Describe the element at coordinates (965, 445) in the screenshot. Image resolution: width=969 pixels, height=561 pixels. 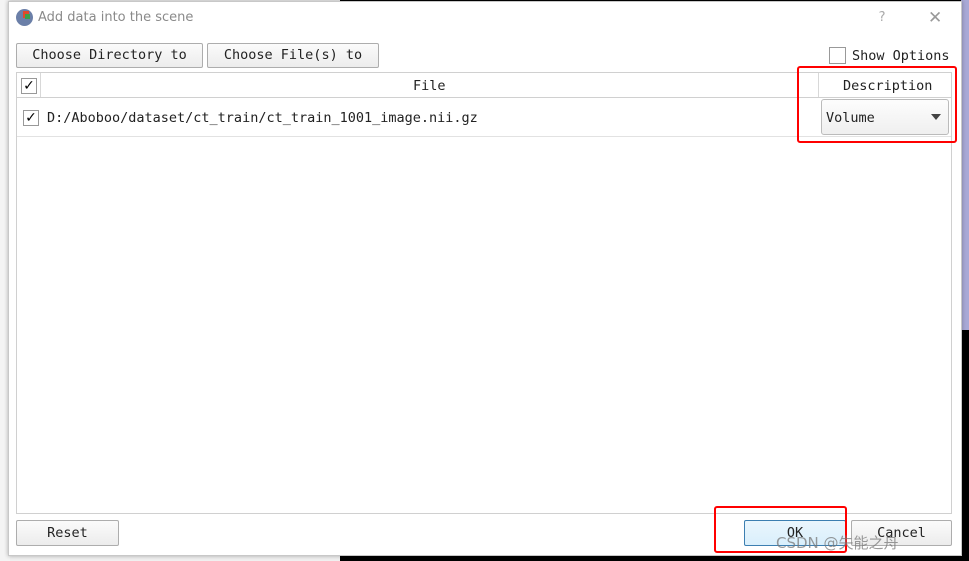
I see `background-viewport-dark` at that location.